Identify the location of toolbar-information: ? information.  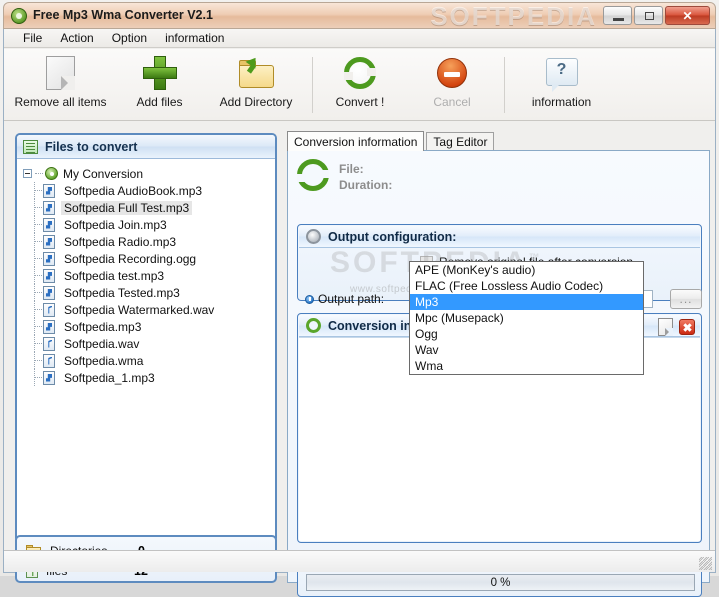
(561, 85).